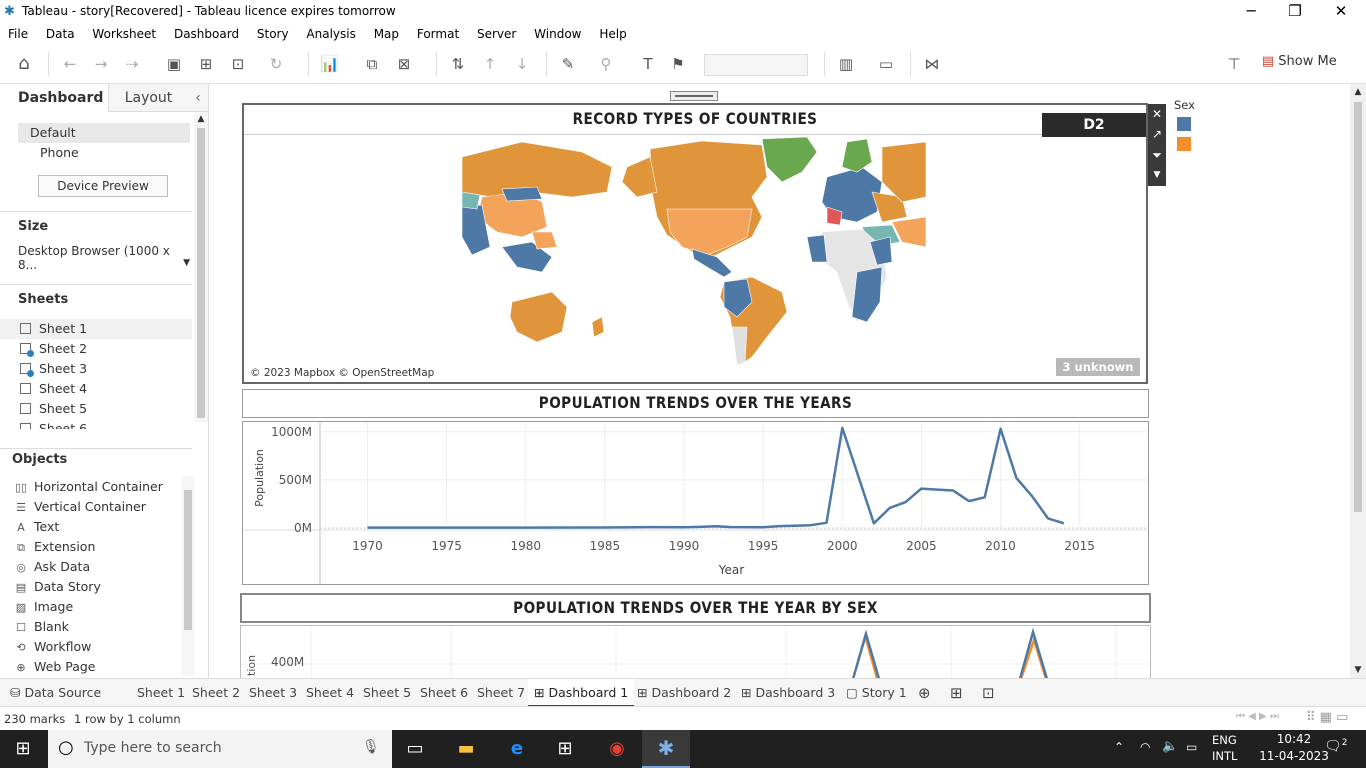  What do you see at coordinates (1299, 61) in the screenshot?
I see `show-me-button: ▤ Show Me` at bounding box center [1299, 61].